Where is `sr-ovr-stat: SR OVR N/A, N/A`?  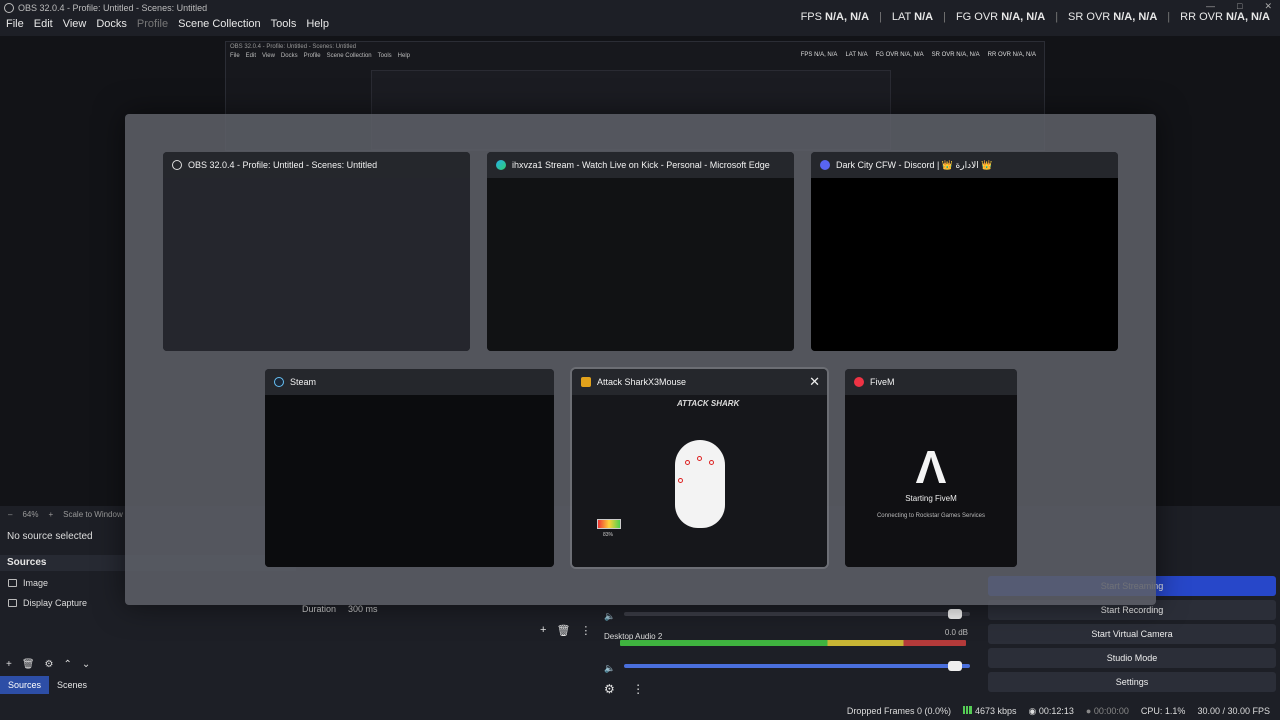
sr-ovr-stat: SR OVR N/A, N/A is located at coordinates (1113, 17).